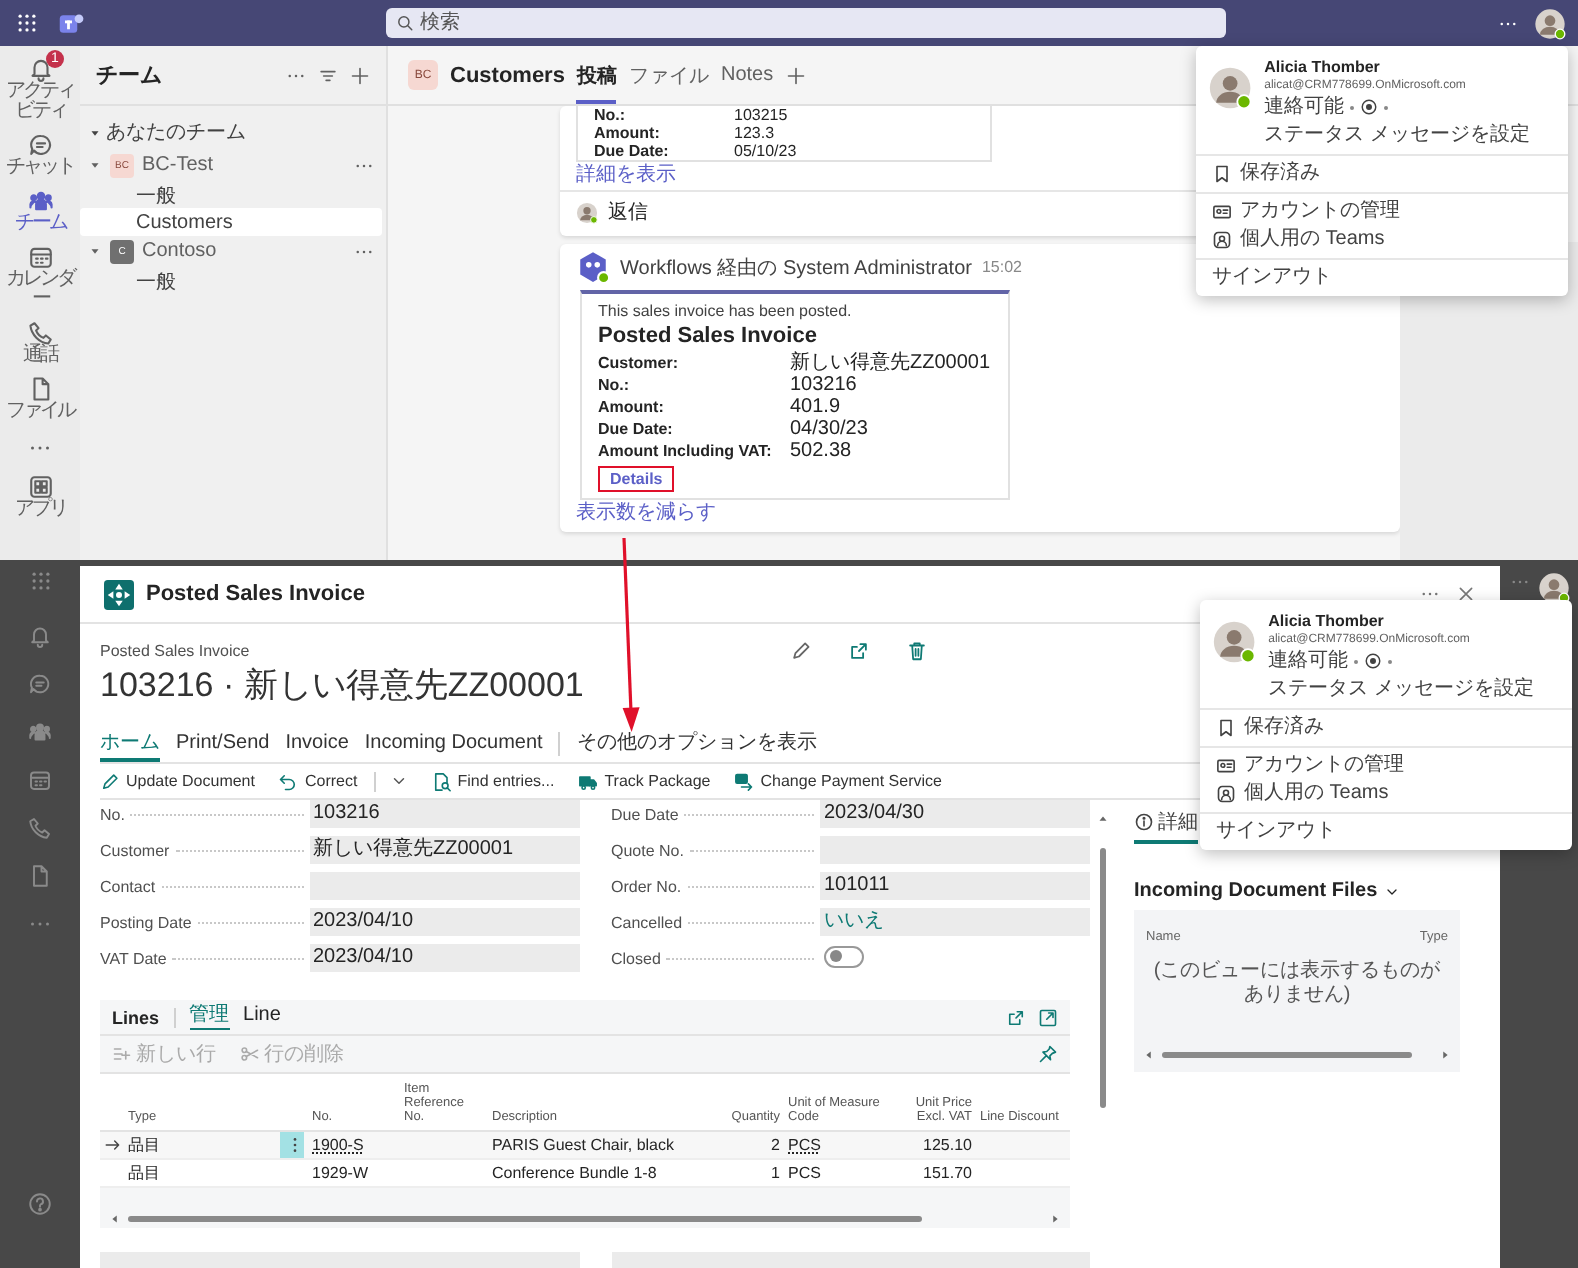 The height and width of the screenshot is (1268, 1578). What do you see at coordinates (130, 744) in the screenshot?
I see `menu-tab: ホーム` at bounding box center [130, 744].